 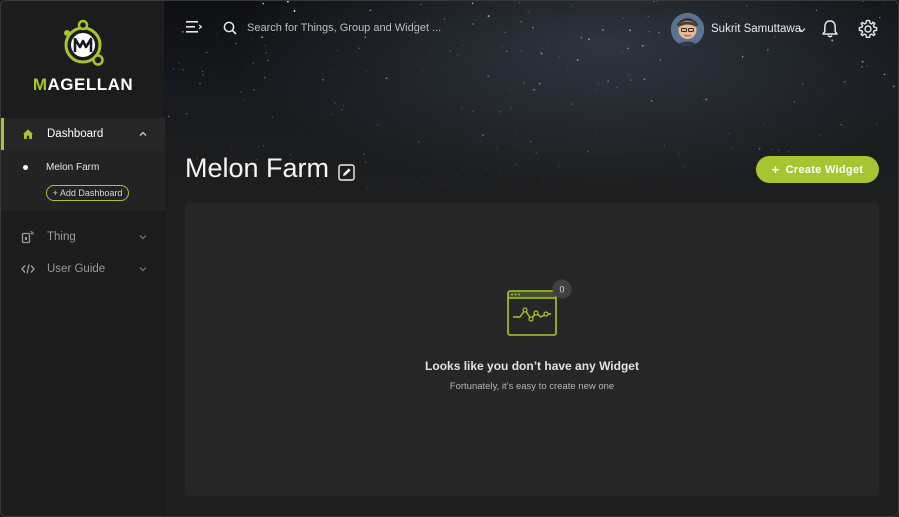 What do you see at coordinates (830, 29) in the screenshot?
I see `bell-icon` at bounding box center [830, 29].